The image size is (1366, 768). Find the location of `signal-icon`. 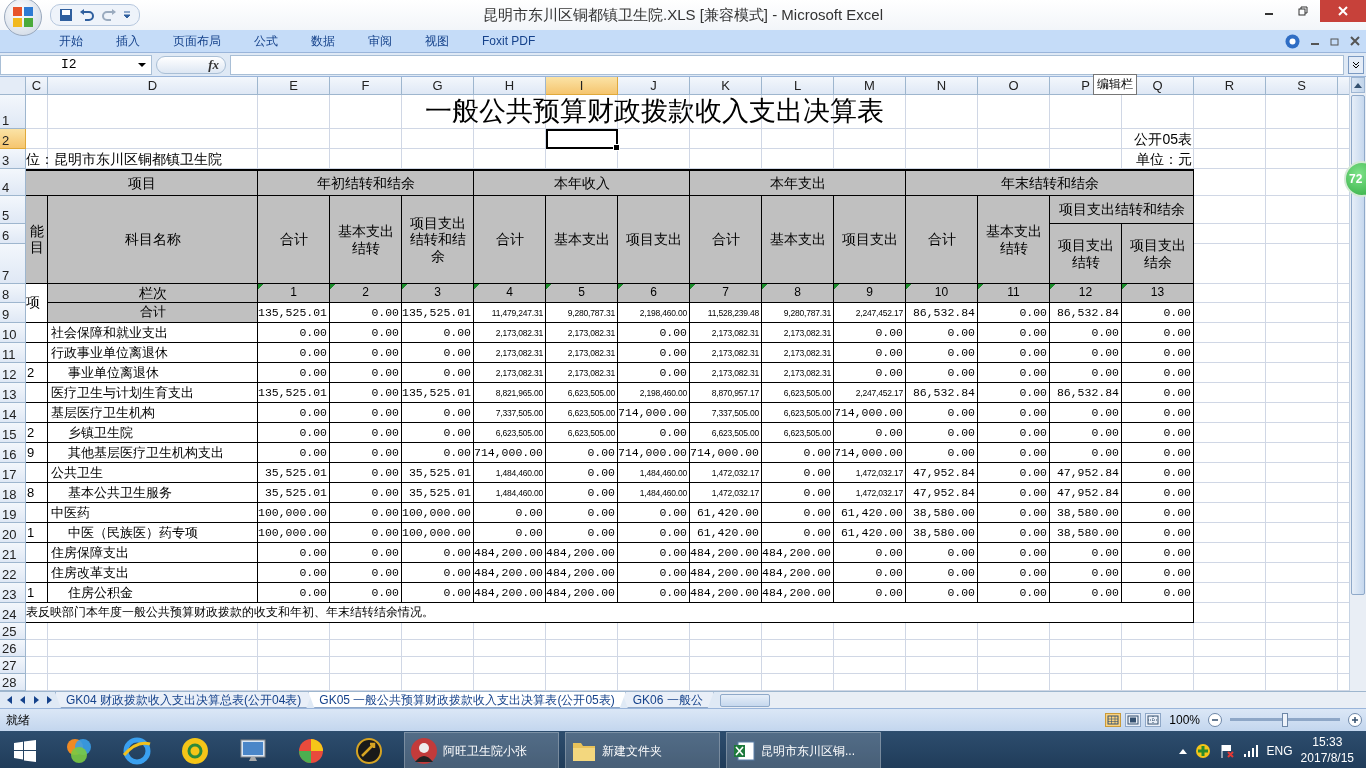

signal-icon is located at coordinates (1250, 751).